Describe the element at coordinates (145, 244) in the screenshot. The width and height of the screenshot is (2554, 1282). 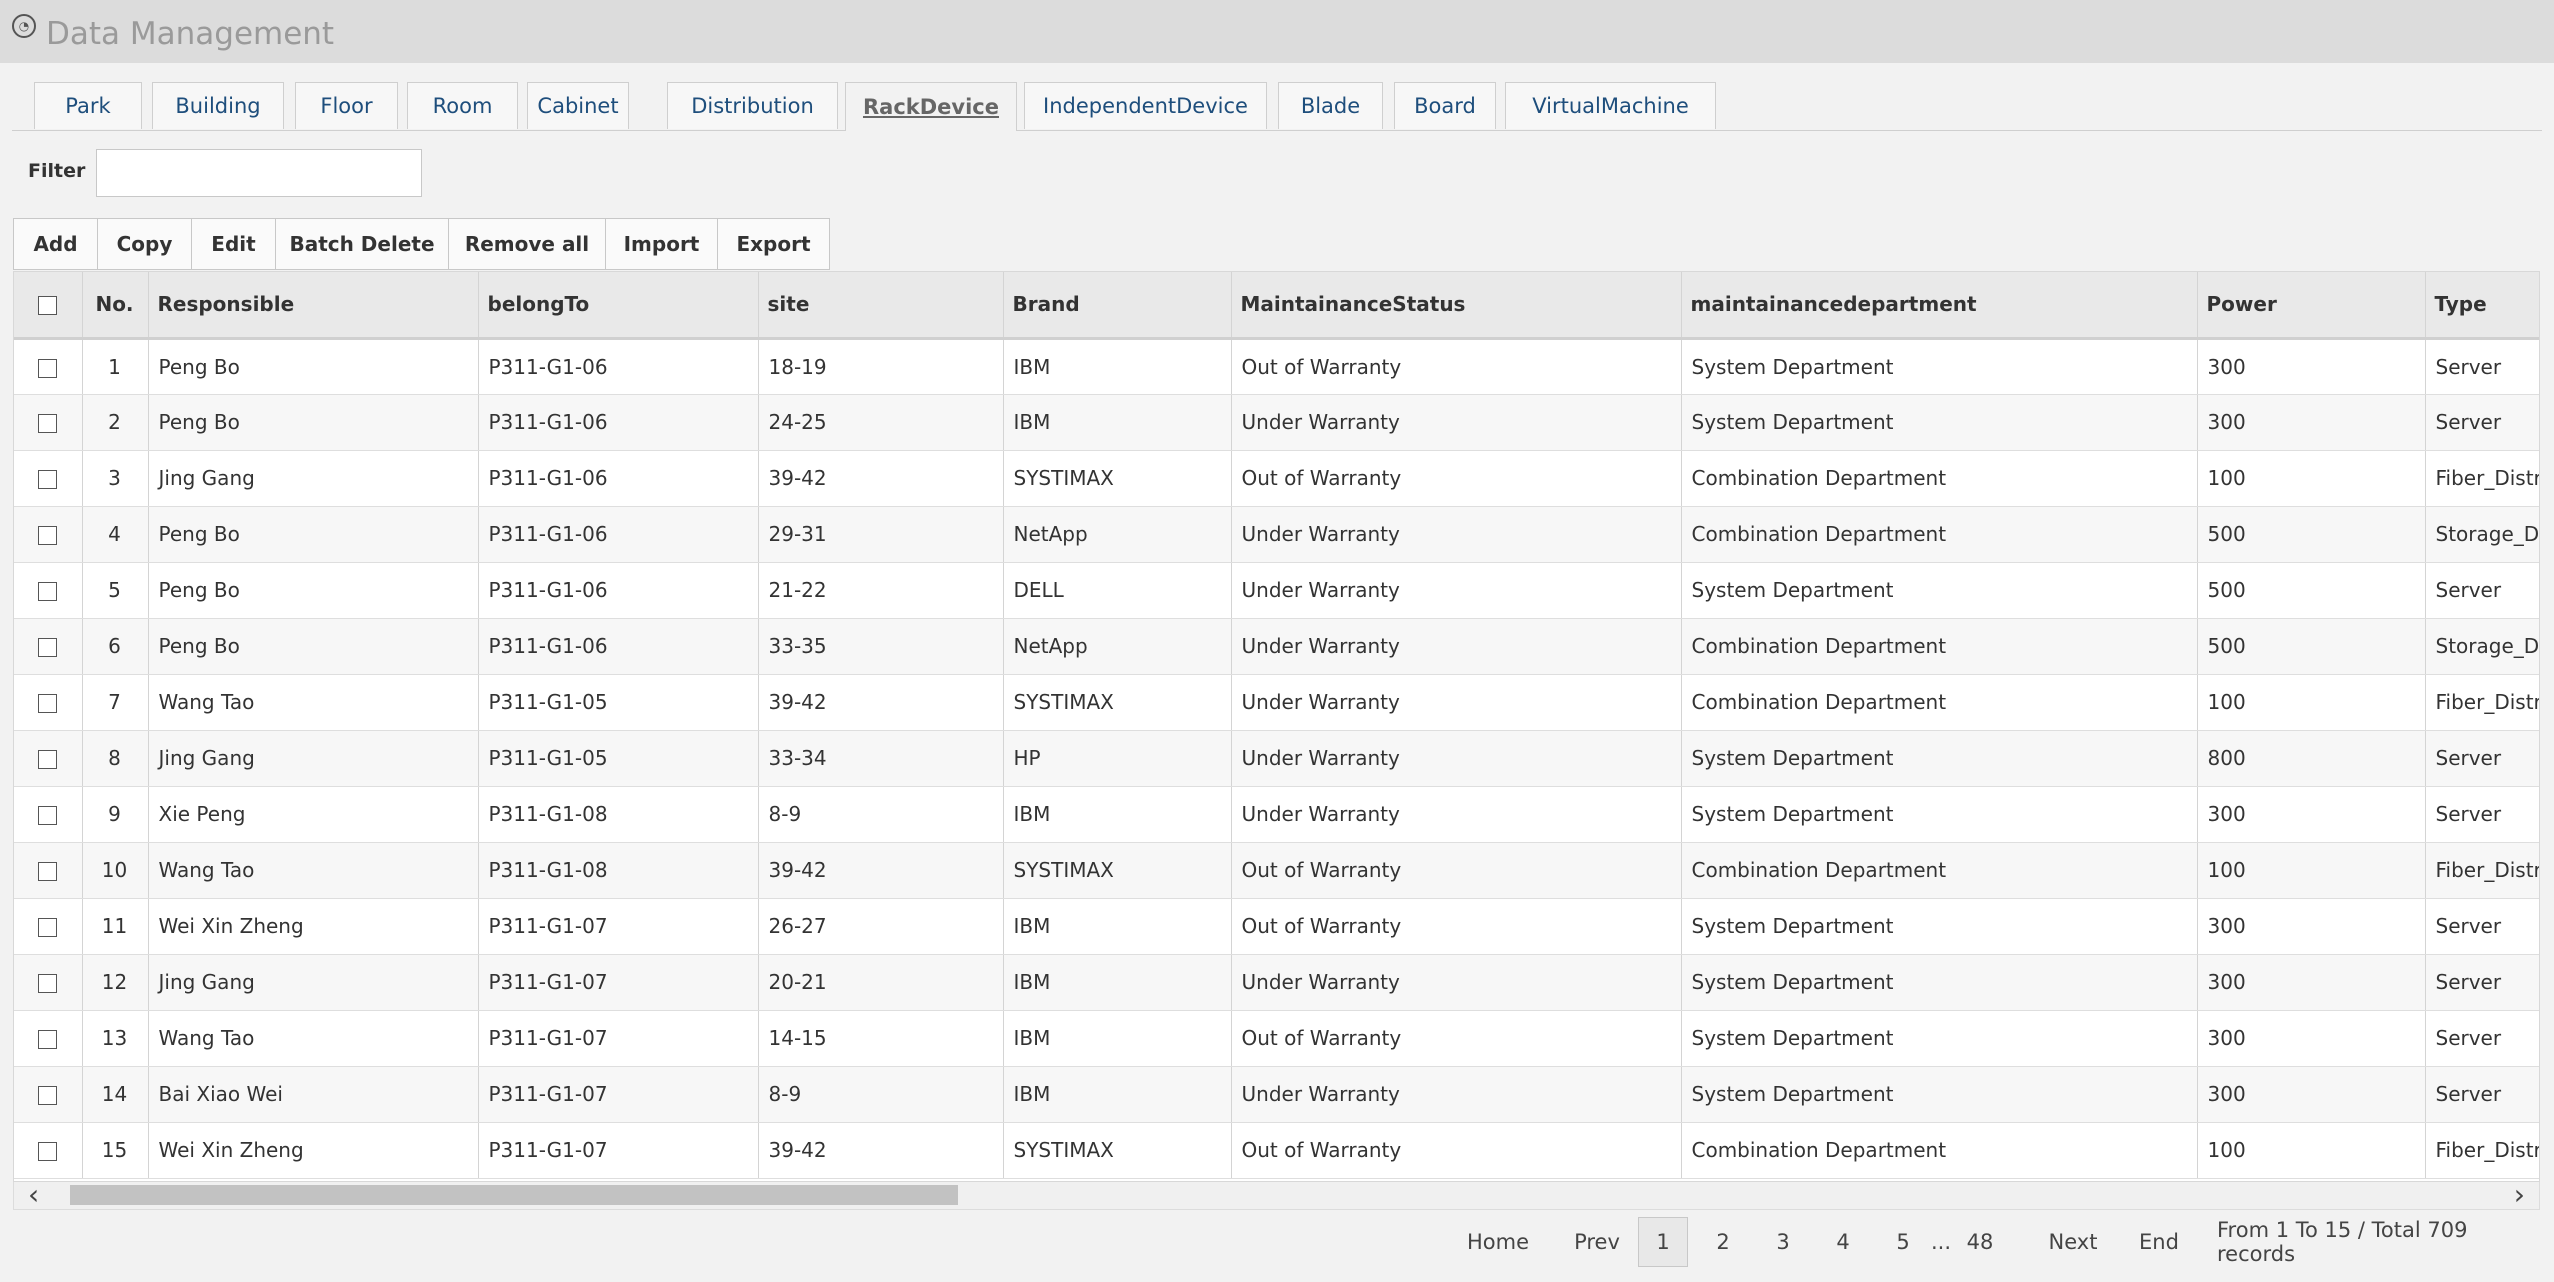
I see `copy-button: Copy` at that location.